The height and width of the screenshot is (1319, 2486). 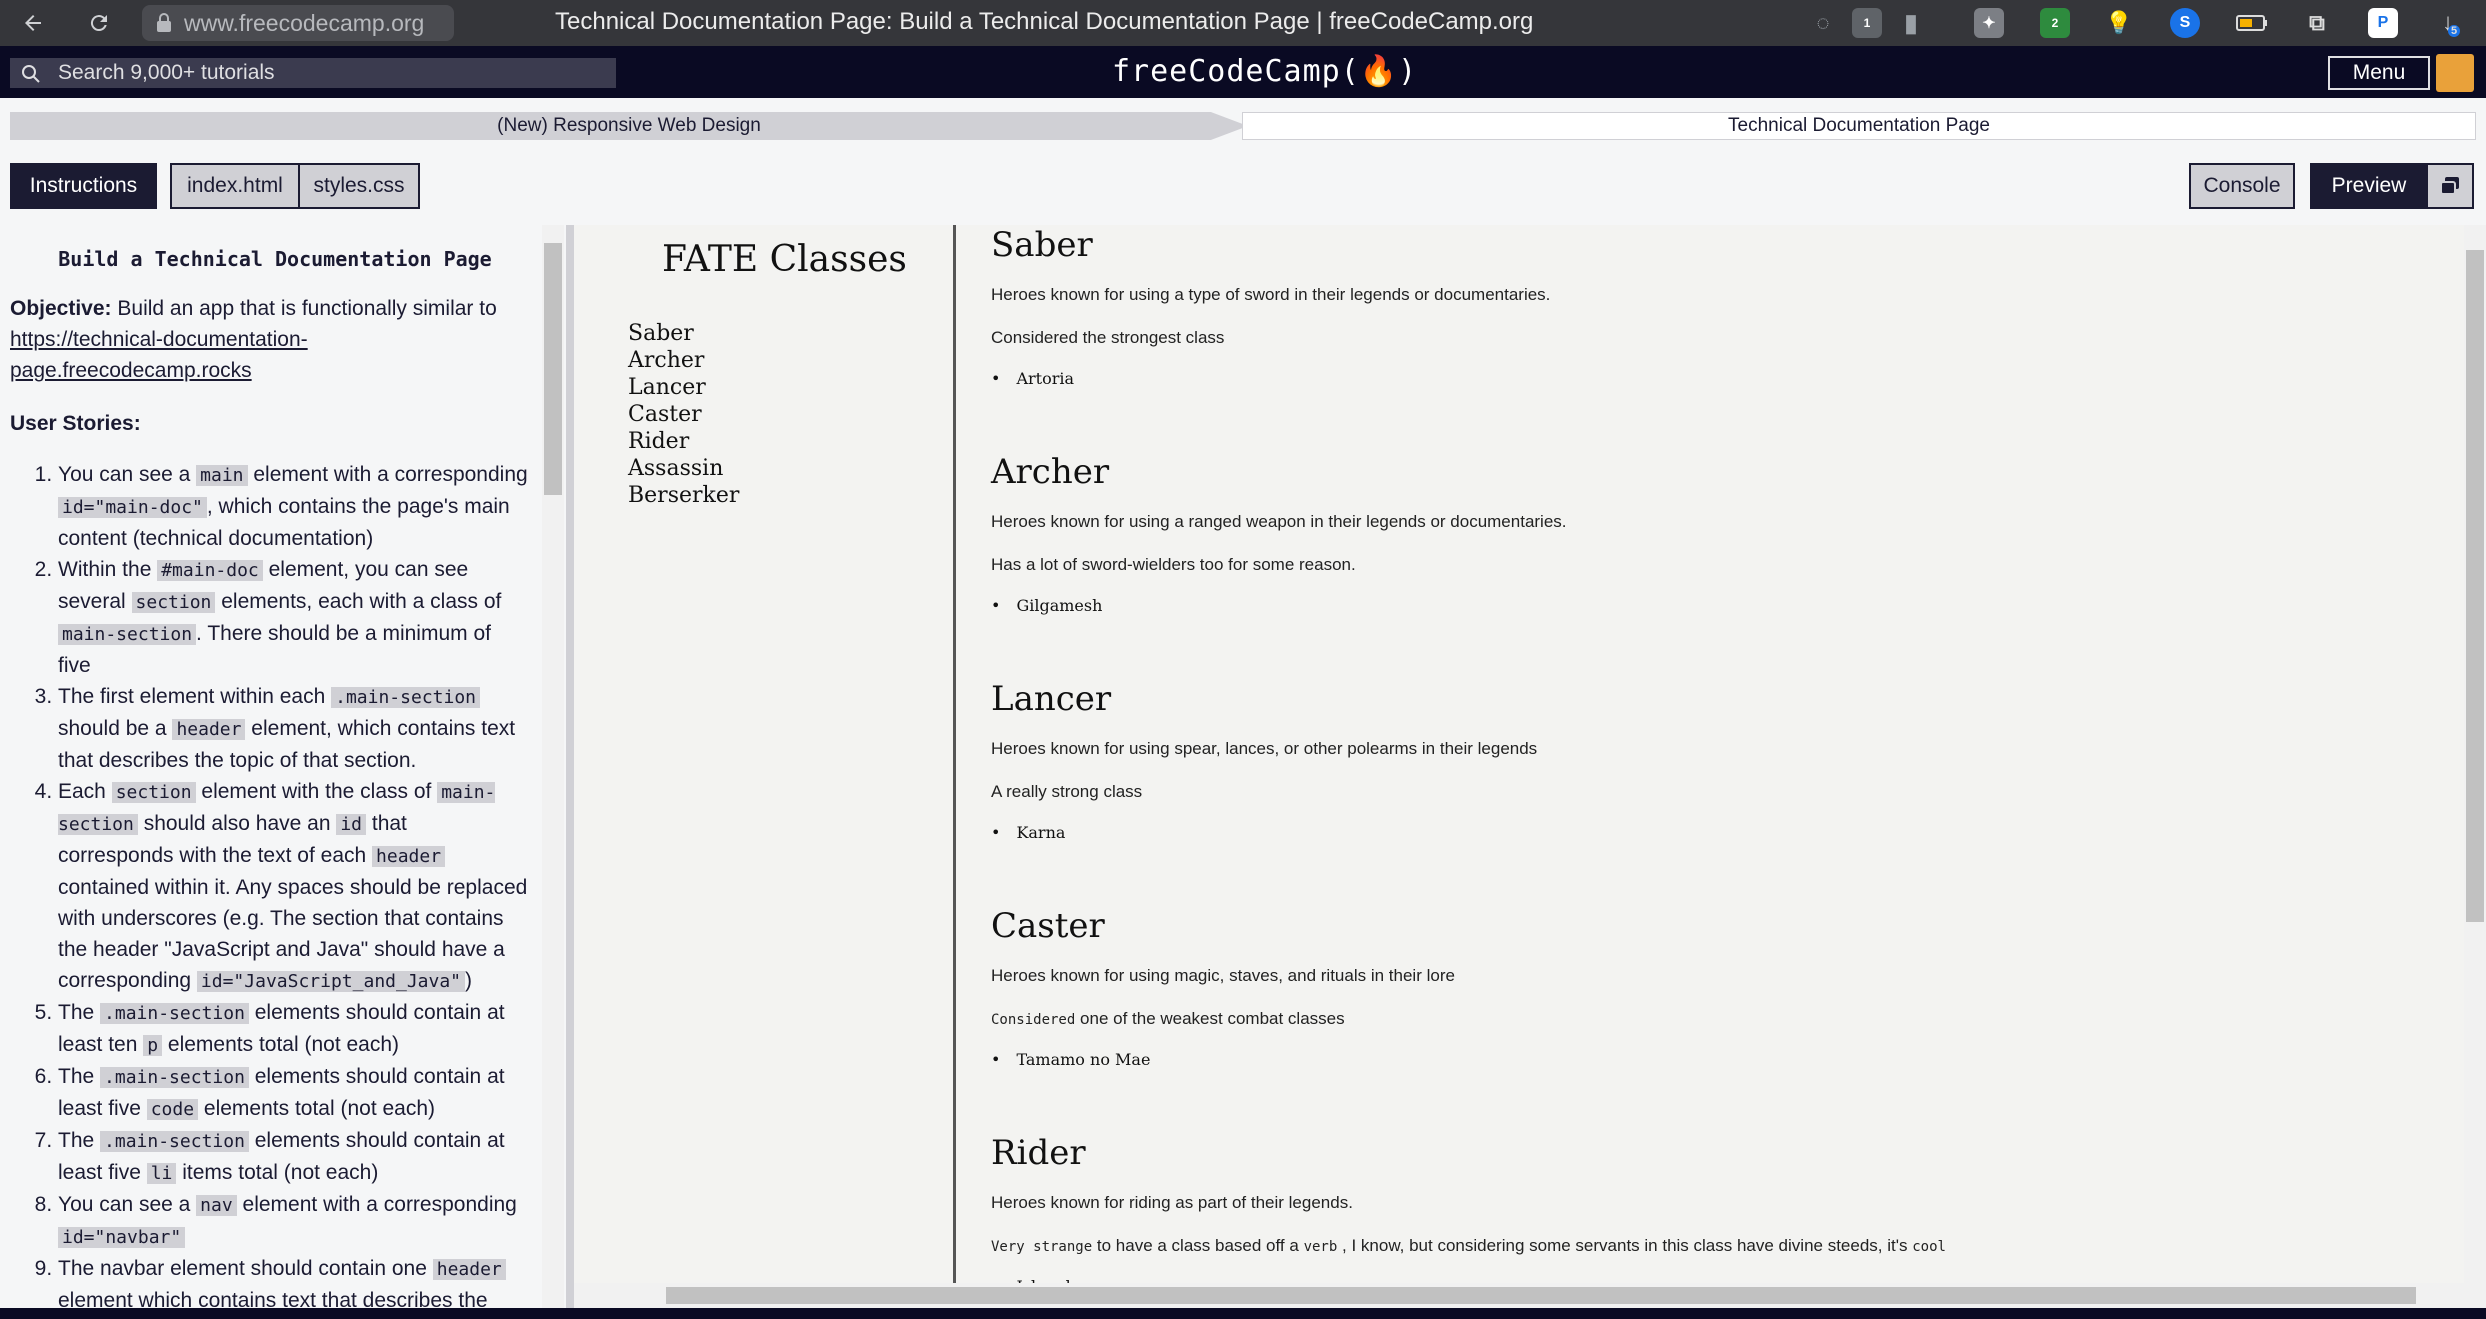 I want to click on nav-link-rider: Rider, so click(x=683, y=441).